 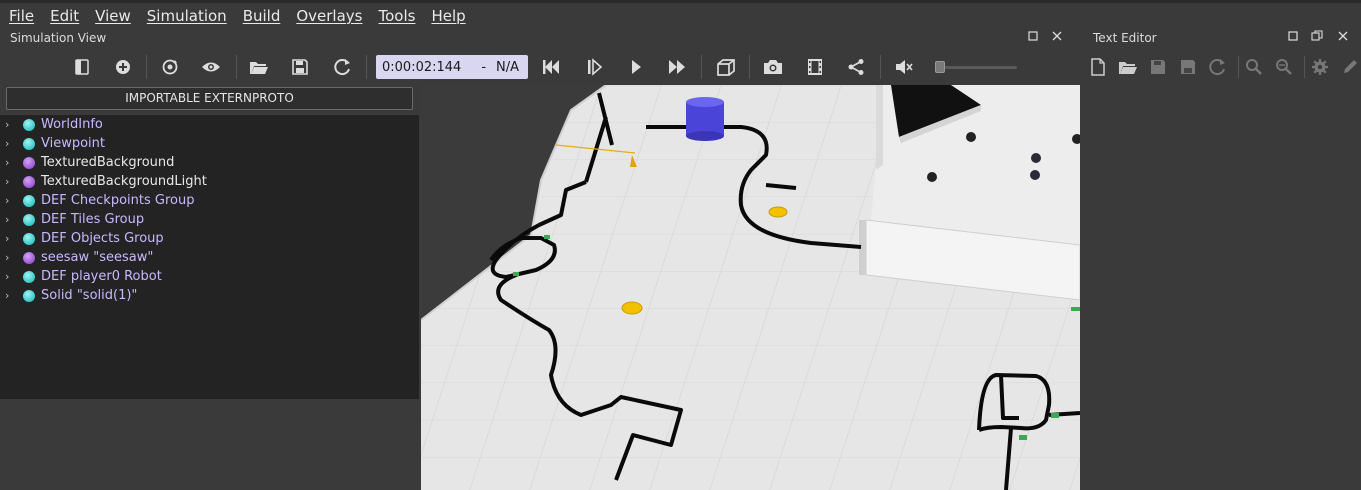 What do you see at coordinates (124, 181) in the screenshot?
I see `scene-tree-item-label: TexturedBackgroundLight` at bounding box center [124, 181].